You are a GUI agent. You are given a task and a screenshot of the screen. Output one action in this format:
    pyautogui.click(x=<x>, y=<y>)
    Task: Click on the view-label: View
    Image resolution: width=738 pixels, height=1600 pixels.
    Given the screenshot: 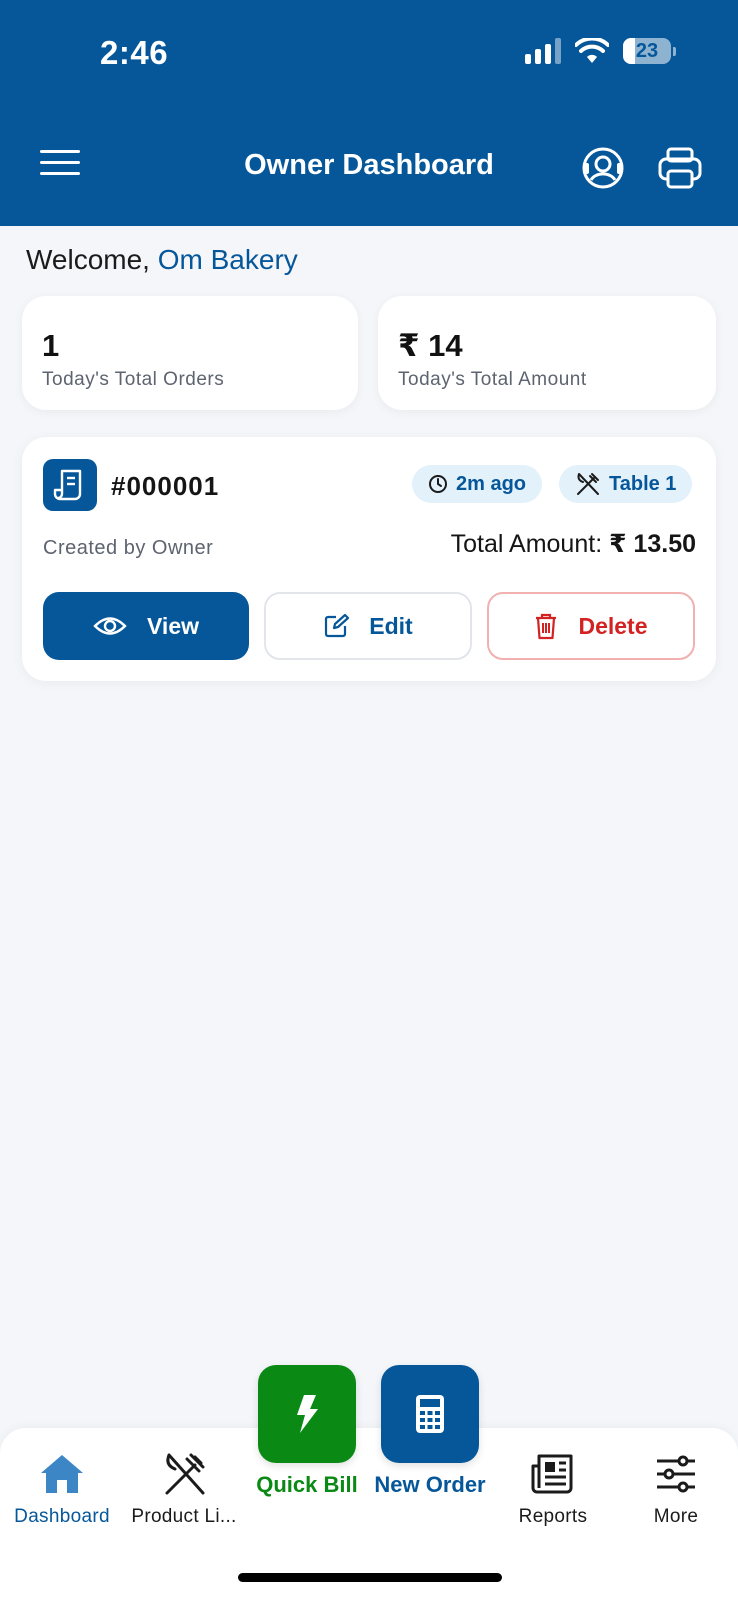 What is the action you would take?
    pyautogui.click(x=173, y=625)
    